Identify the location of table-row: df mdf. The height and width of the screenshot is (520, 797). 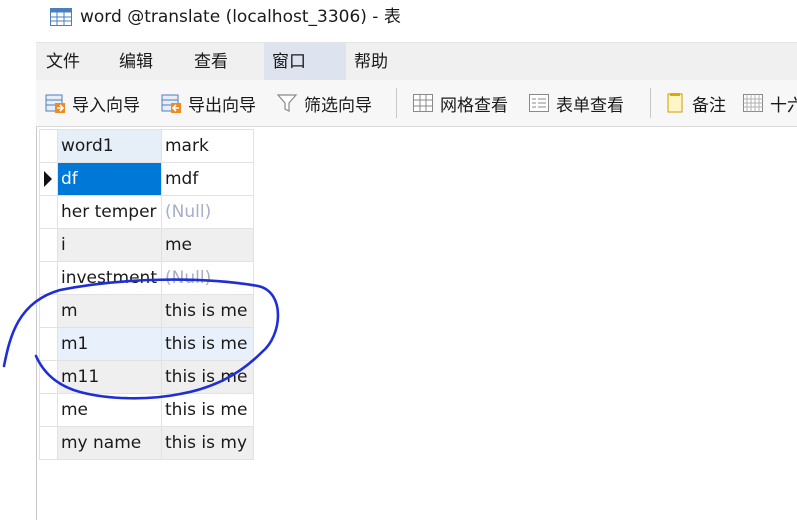
(146, 179).